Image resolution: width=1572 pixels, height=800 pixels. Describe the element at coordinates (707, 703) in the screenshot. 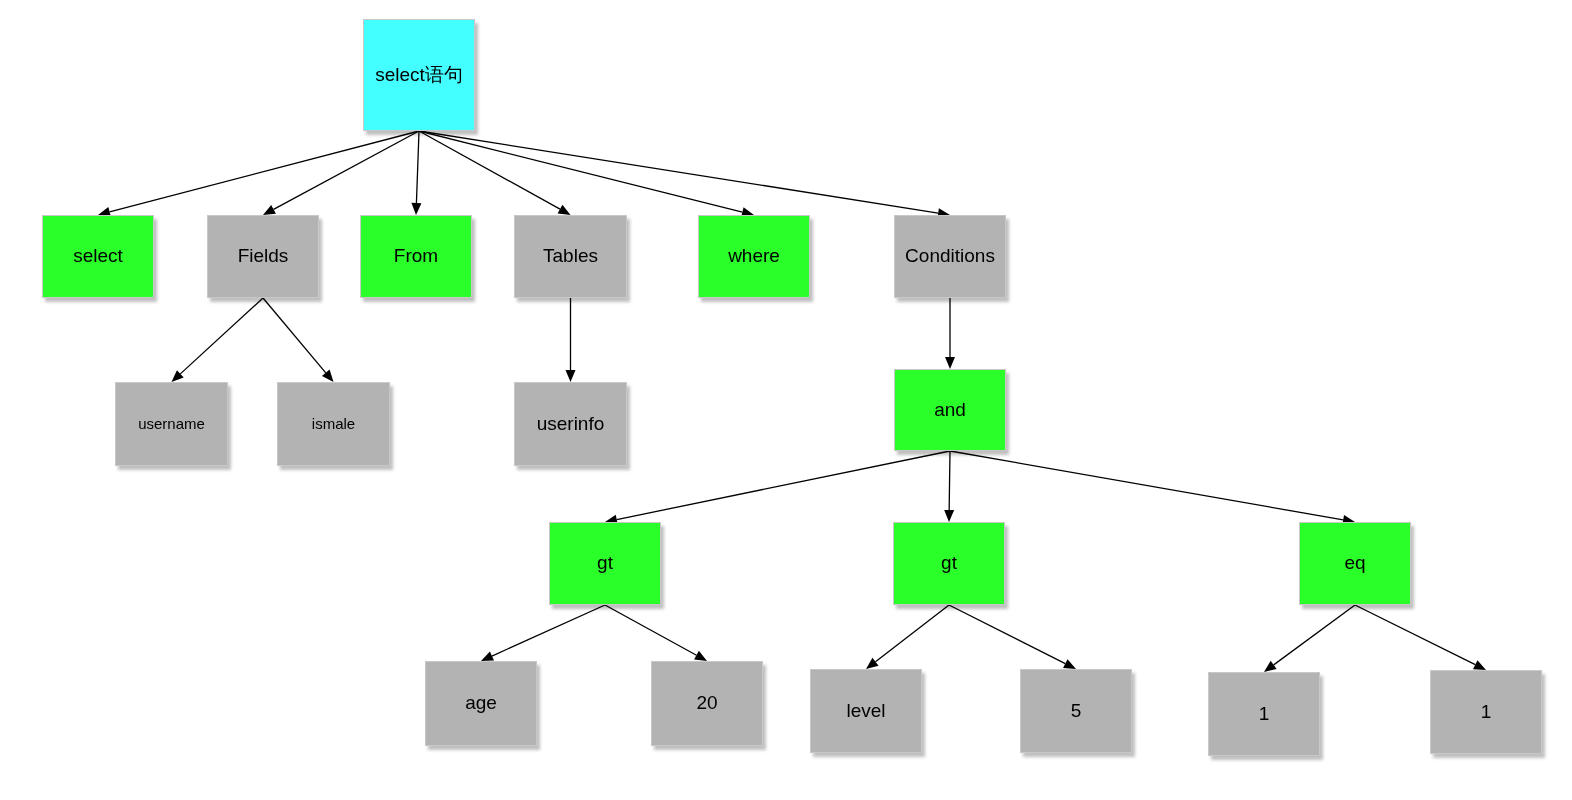

I see `tree-node: 20` at that location.